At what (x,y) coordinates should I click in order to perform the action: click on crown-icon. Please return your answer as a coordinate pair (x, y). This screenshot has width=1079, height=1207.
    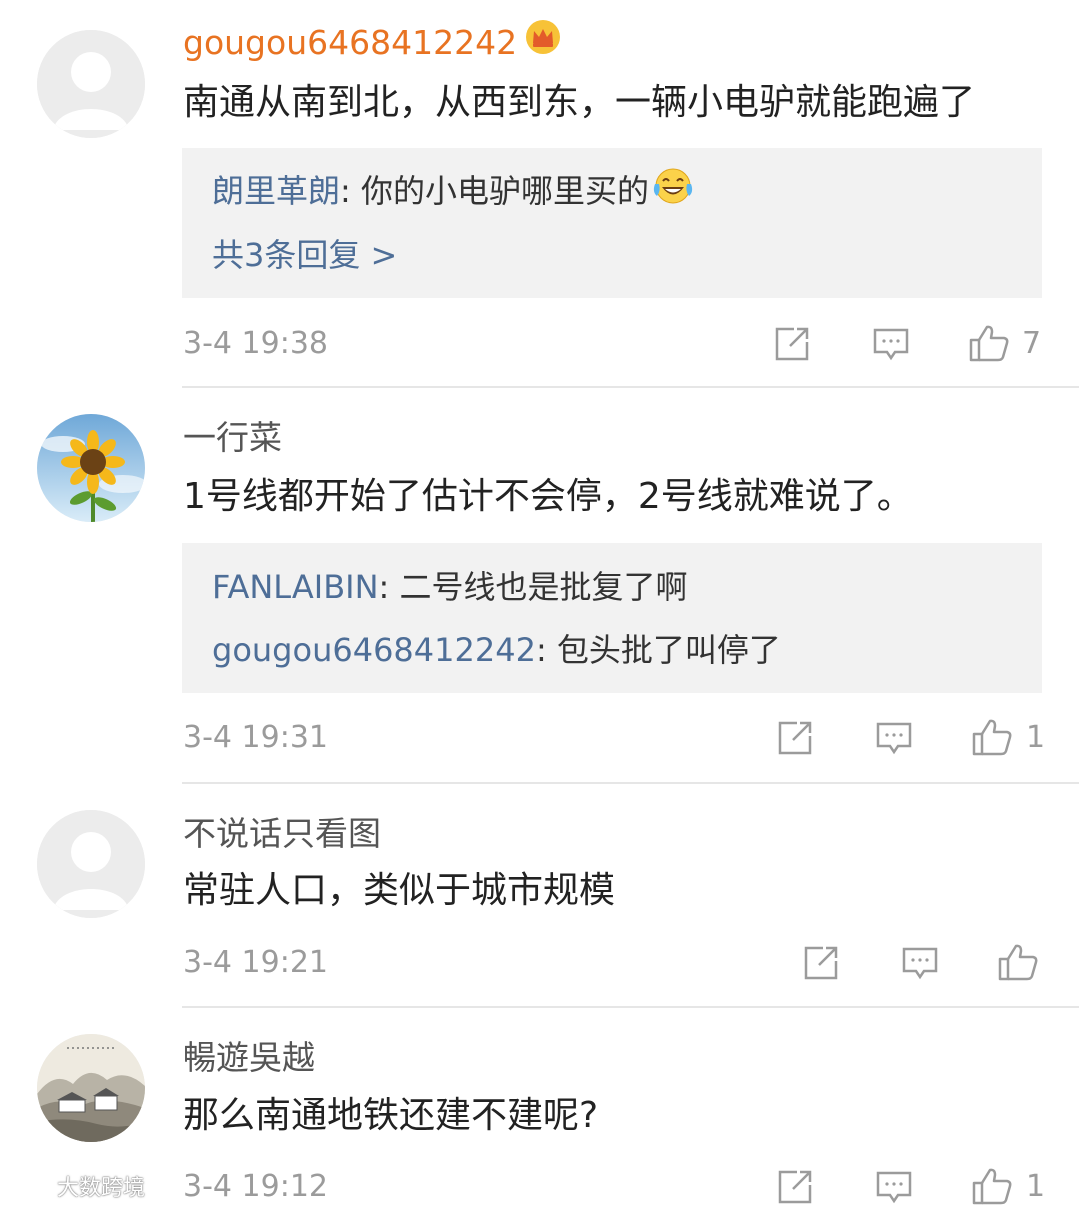
    Looking at the image, I should click on (543, 41).